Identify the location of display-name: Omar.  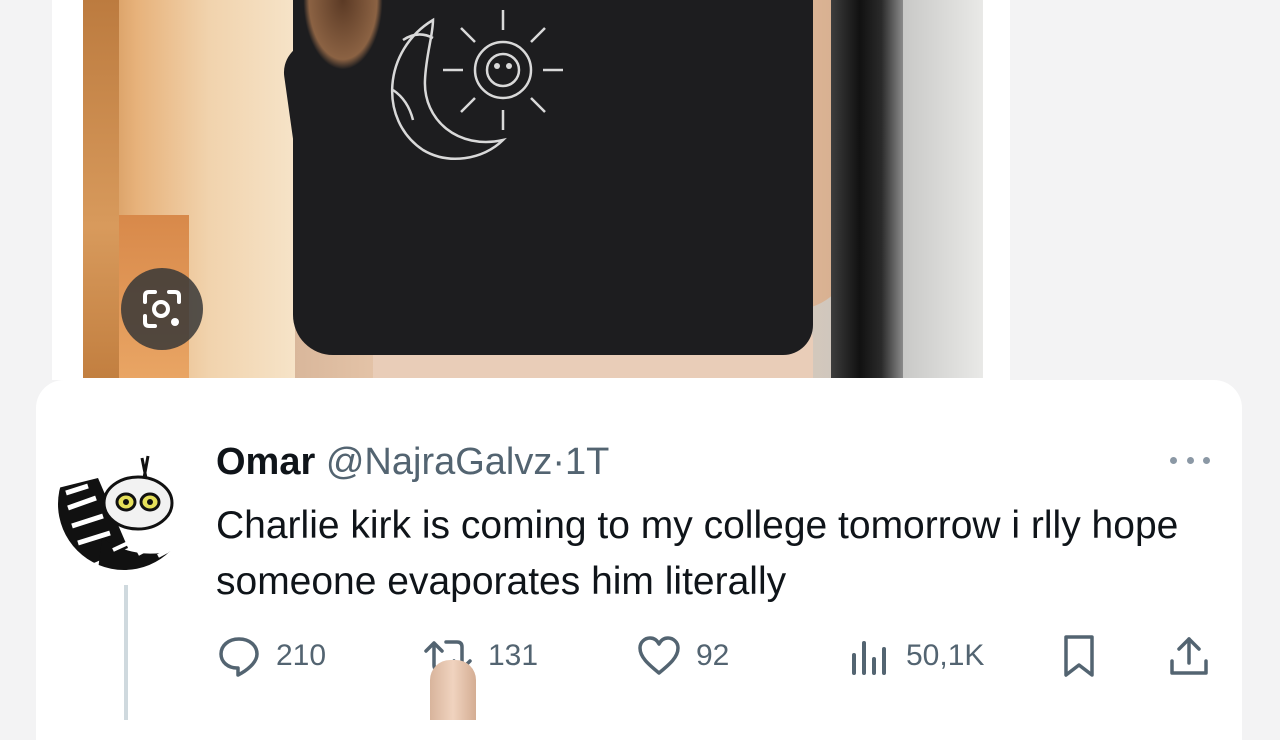
(265, 462).